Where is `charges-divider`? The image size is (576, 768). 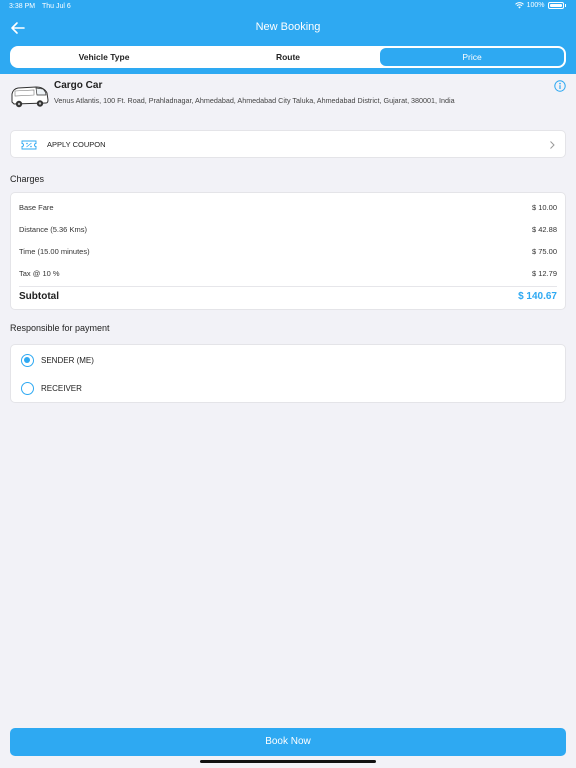
charges-divider is located at coordinates (288, 286).